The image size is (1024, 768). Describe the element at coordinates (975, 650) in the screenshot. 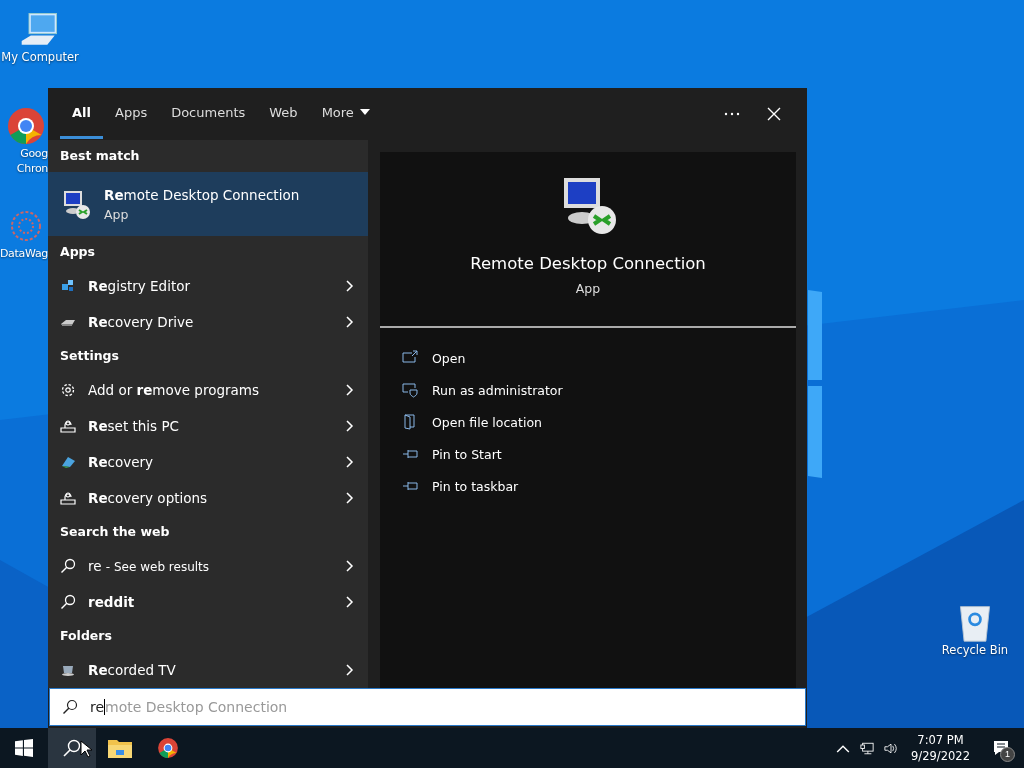

I see `desktop-icon-label: Recycle Bin` at that location.